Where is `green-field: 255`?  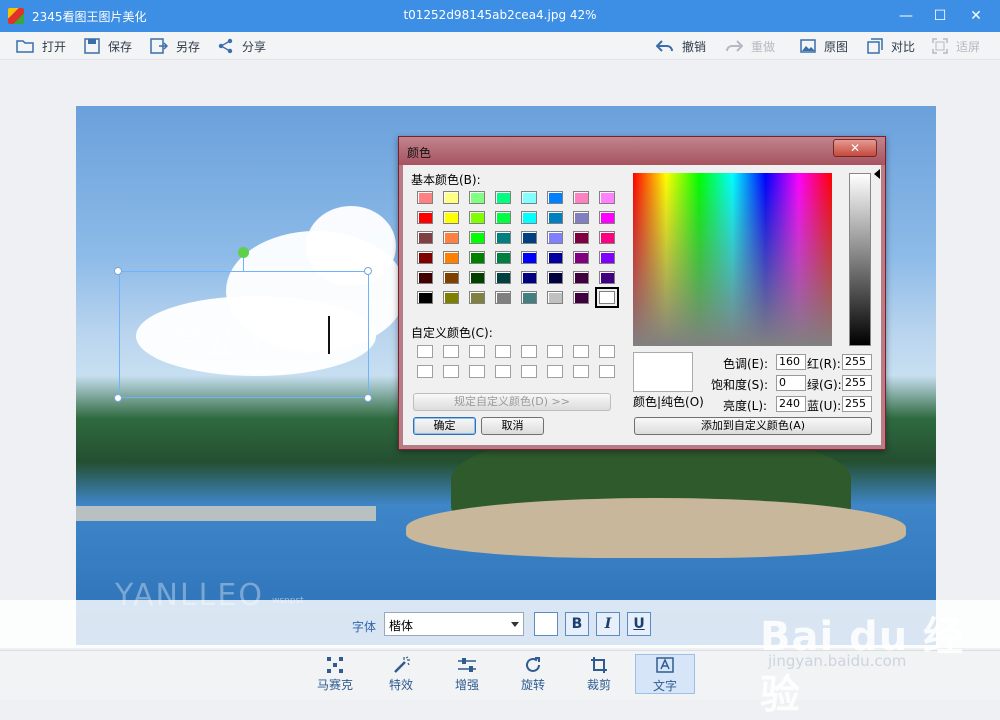
green-field: 255 is located at coordinates (857, 383).